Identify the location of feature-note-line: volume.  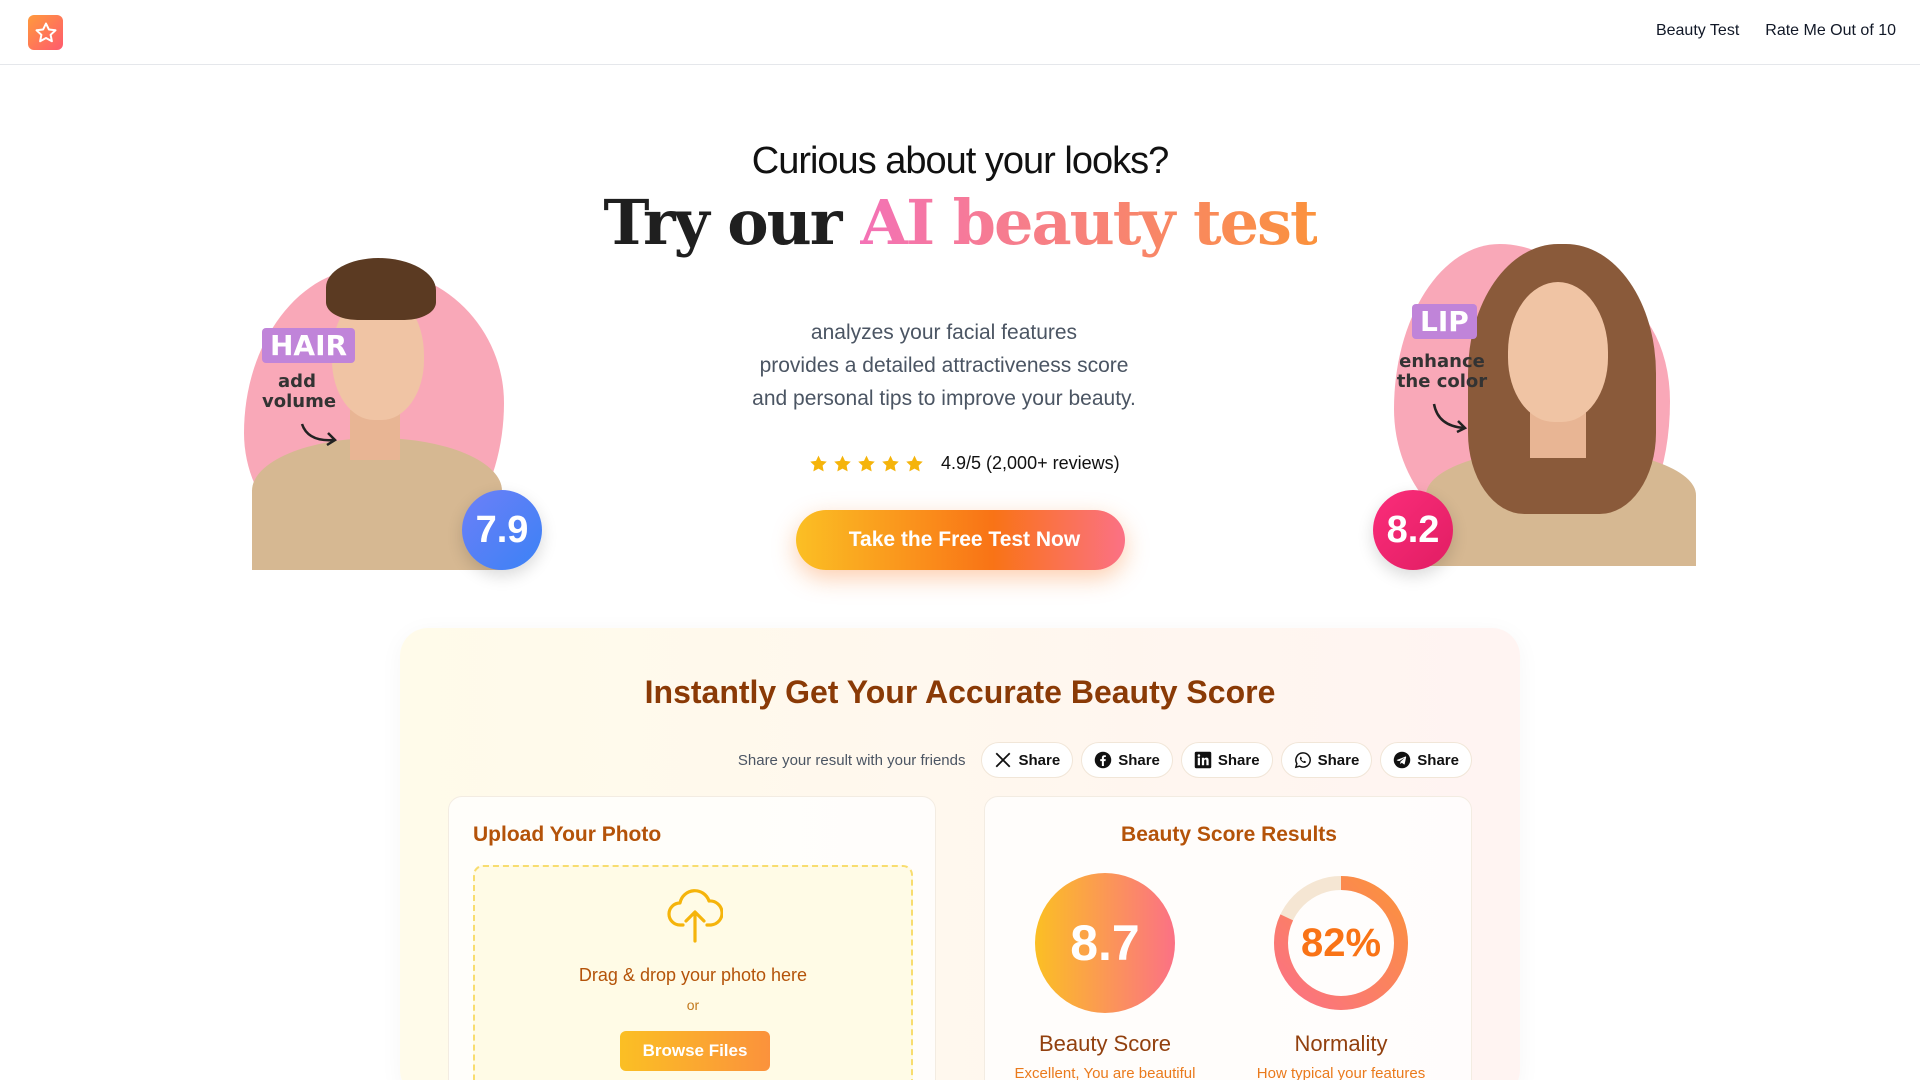
(299, 401).